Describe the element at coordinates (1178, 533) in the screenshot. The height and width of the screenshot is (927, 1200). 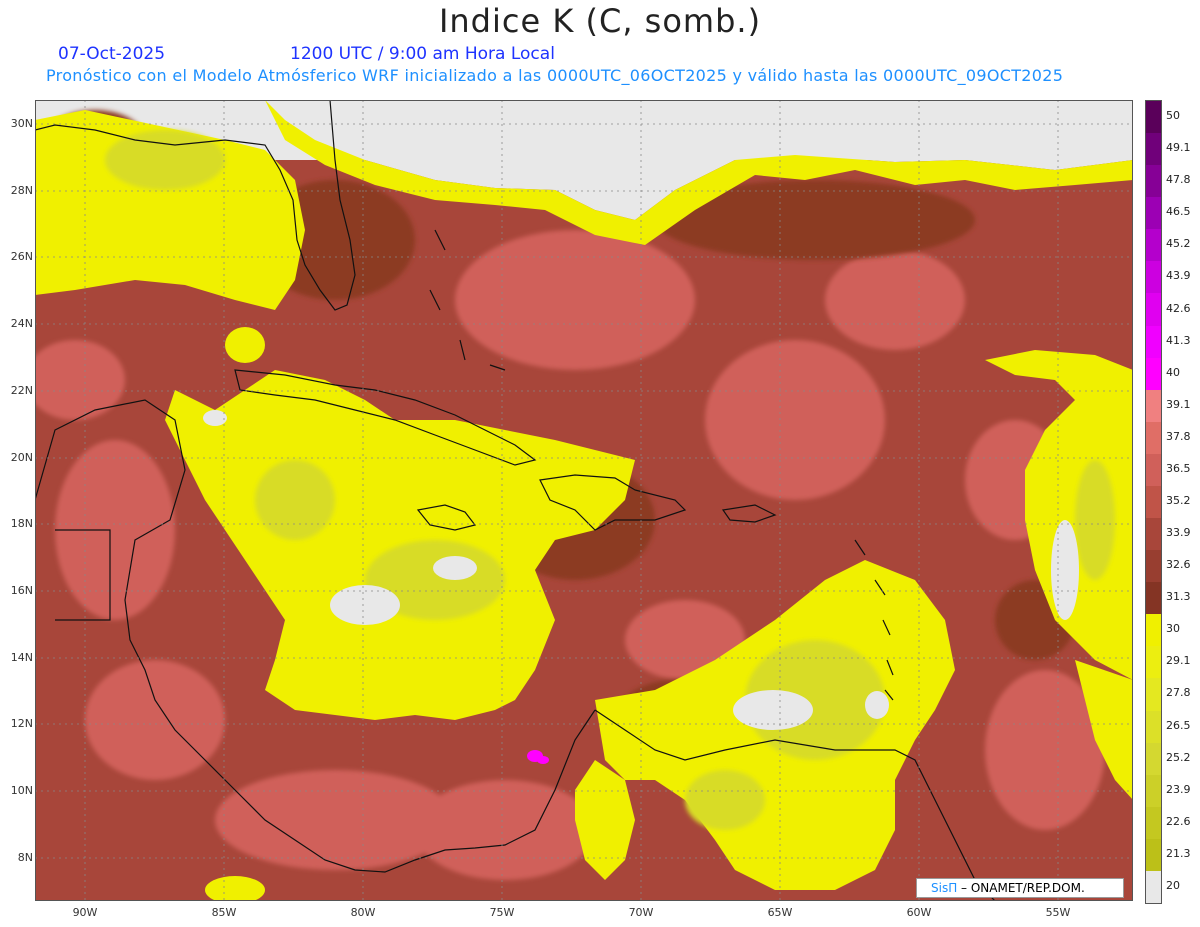
I see `colorbar-label: 33.9` at that location.